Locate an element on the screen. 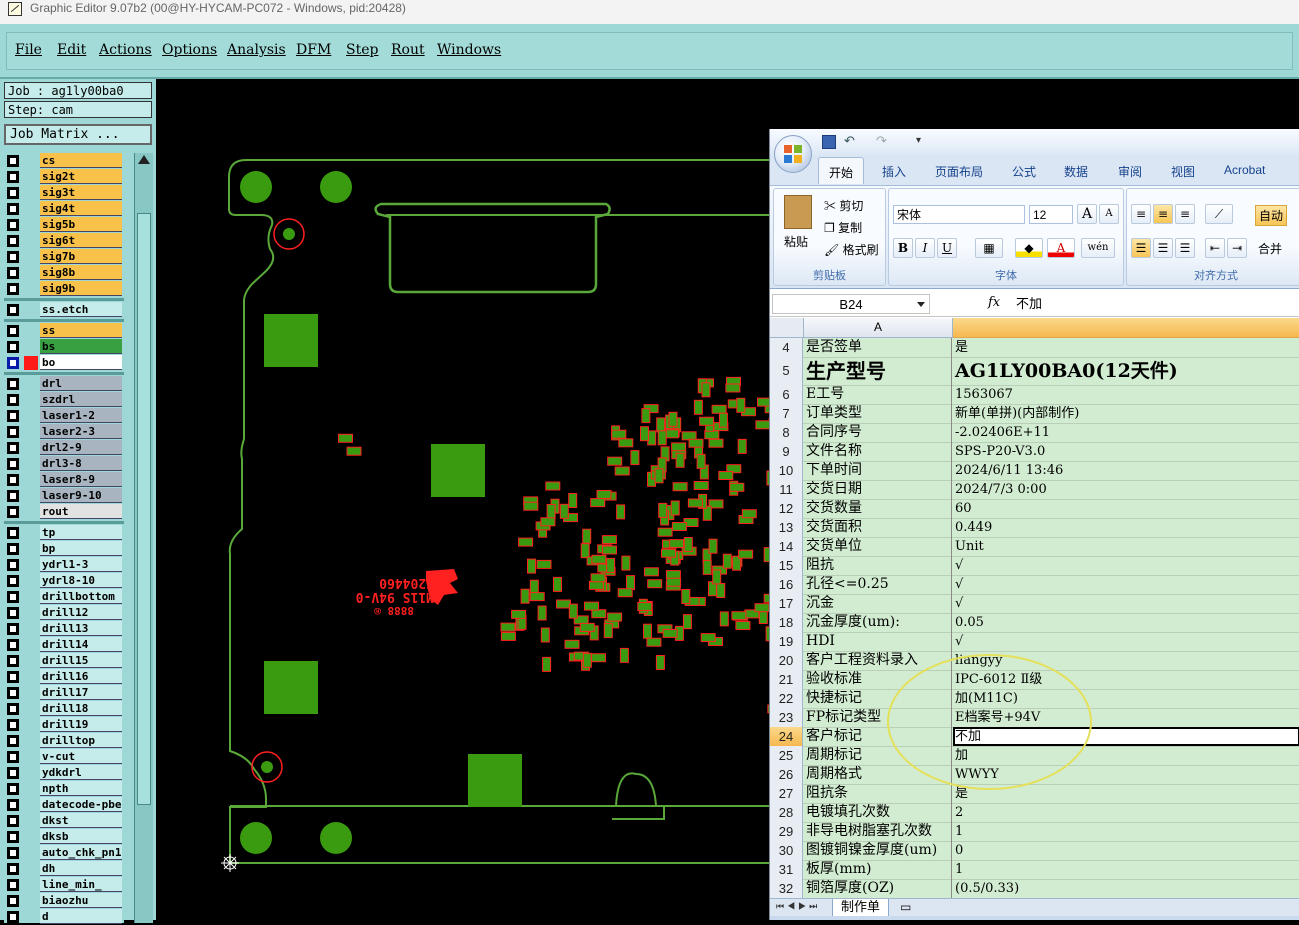  shrink-font-button: A is located at coordinates (1109, 214).